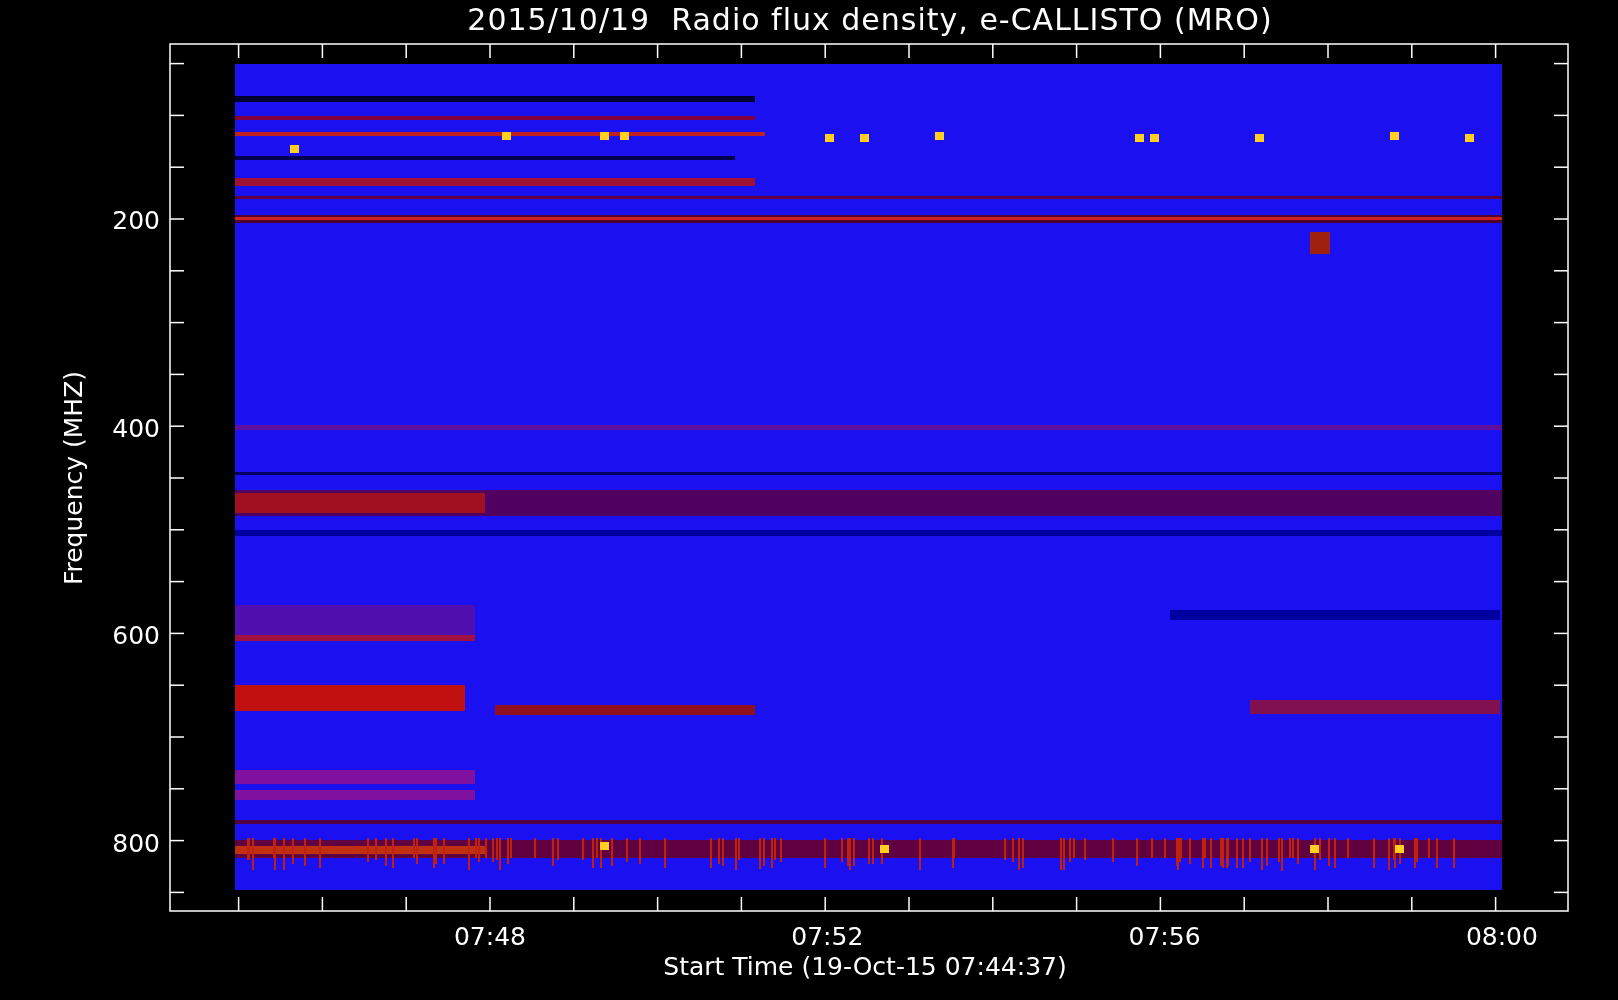  I want to click on x-tick-label: 08:00, so click(1501, 936).